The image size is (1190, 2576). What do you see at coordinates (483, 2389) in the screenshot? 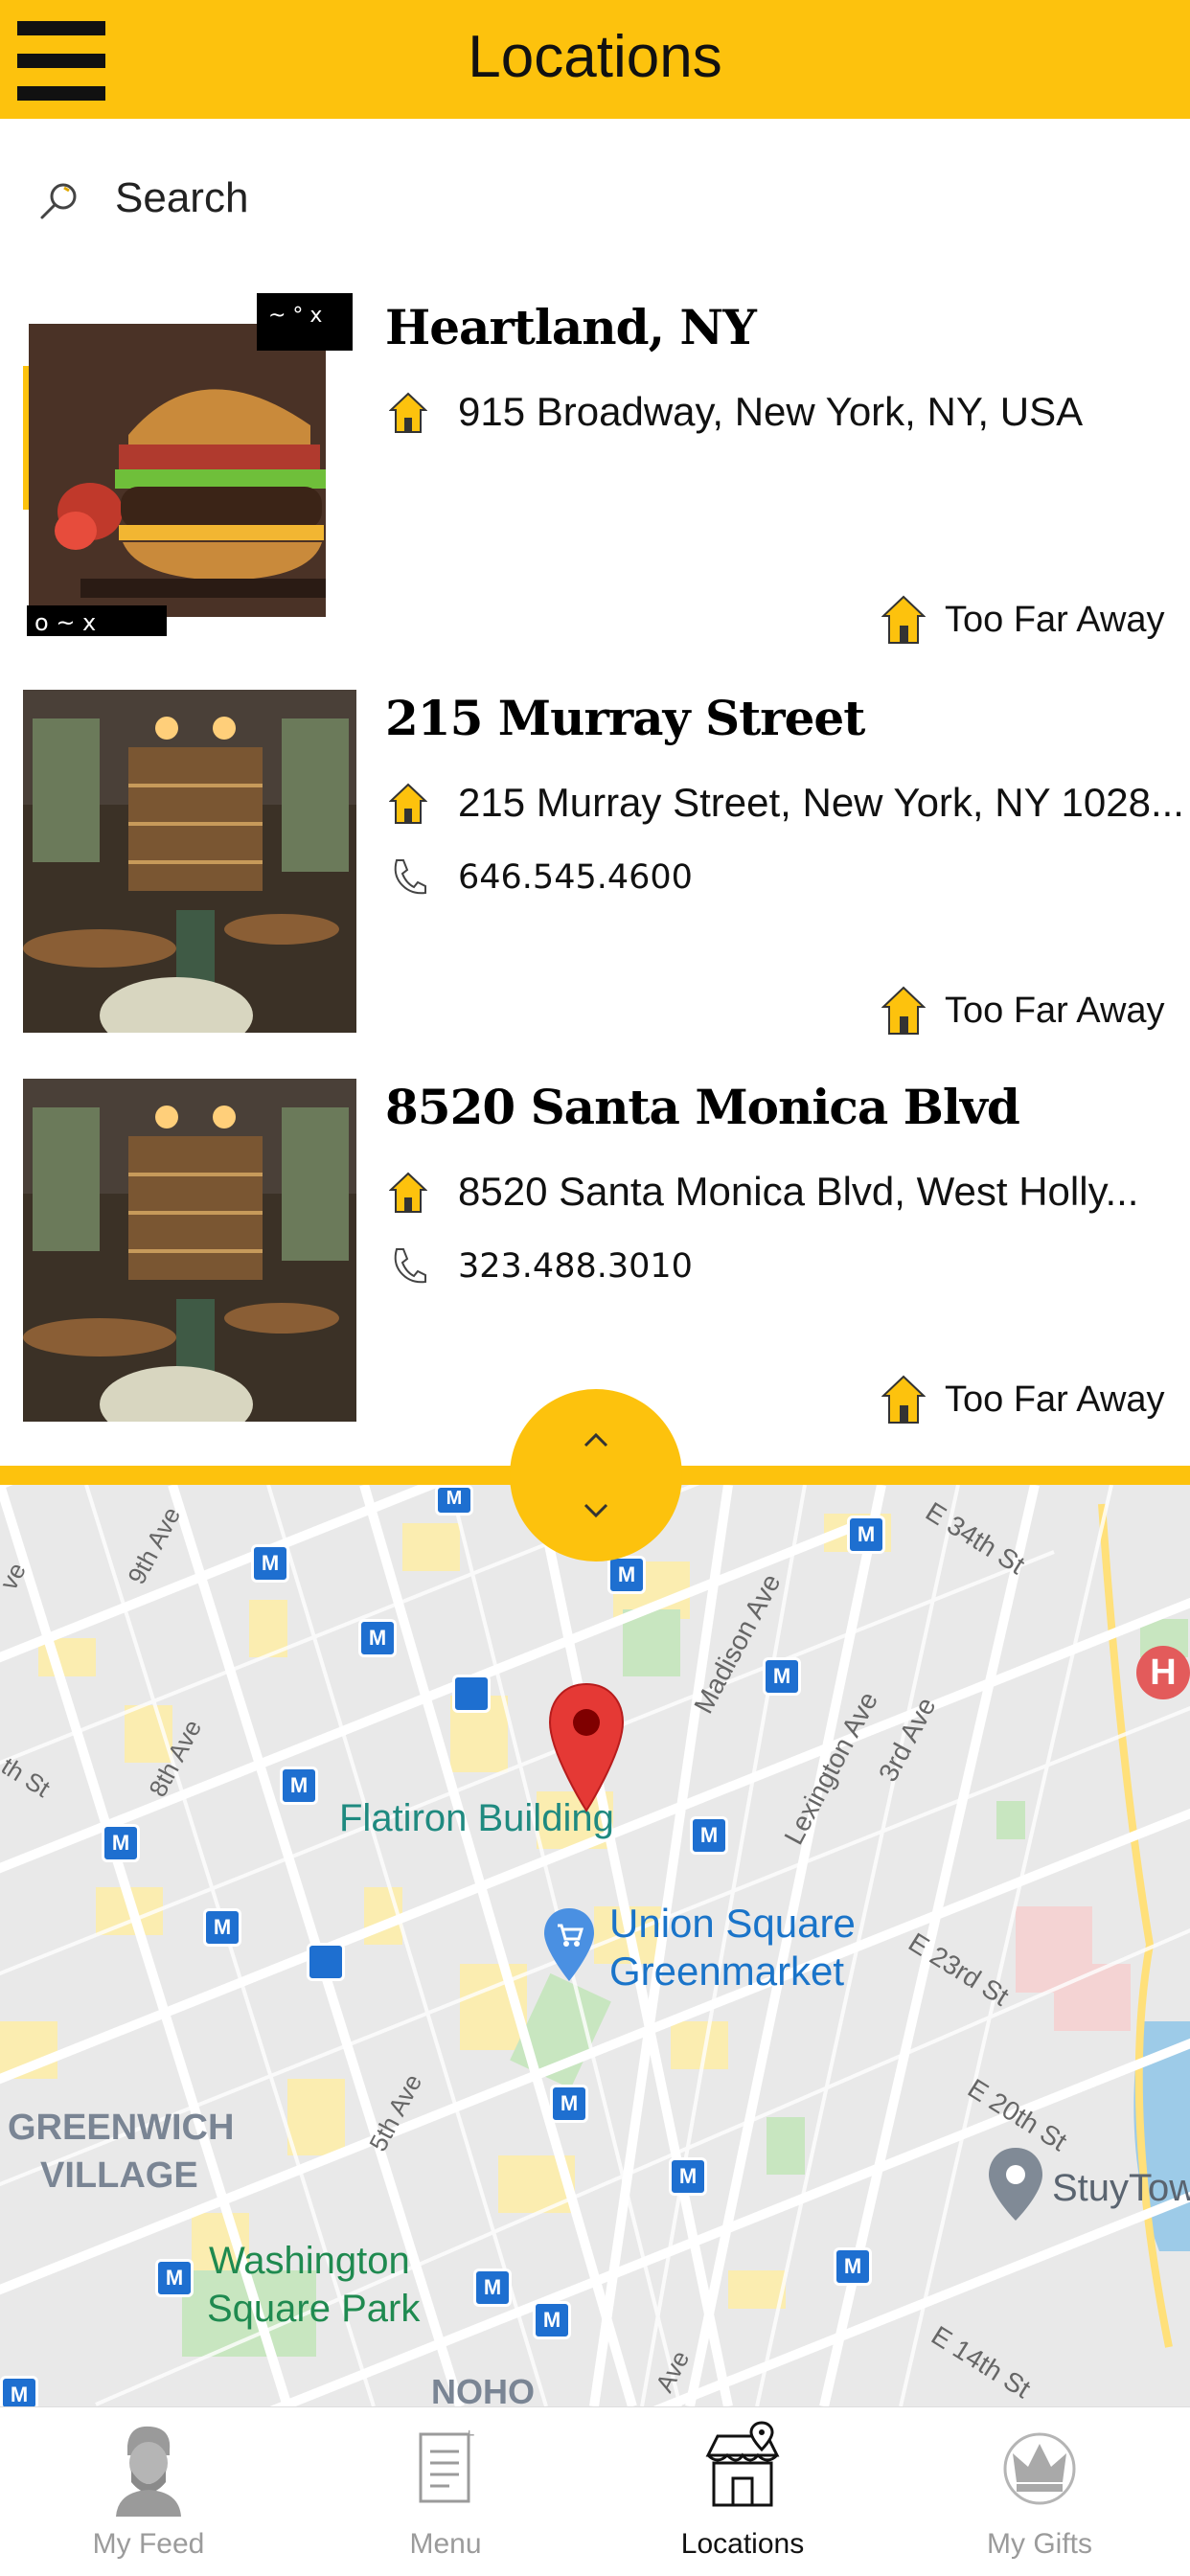
I see `neighborhood-label: NOHO` at bounding box center [483, 2389].